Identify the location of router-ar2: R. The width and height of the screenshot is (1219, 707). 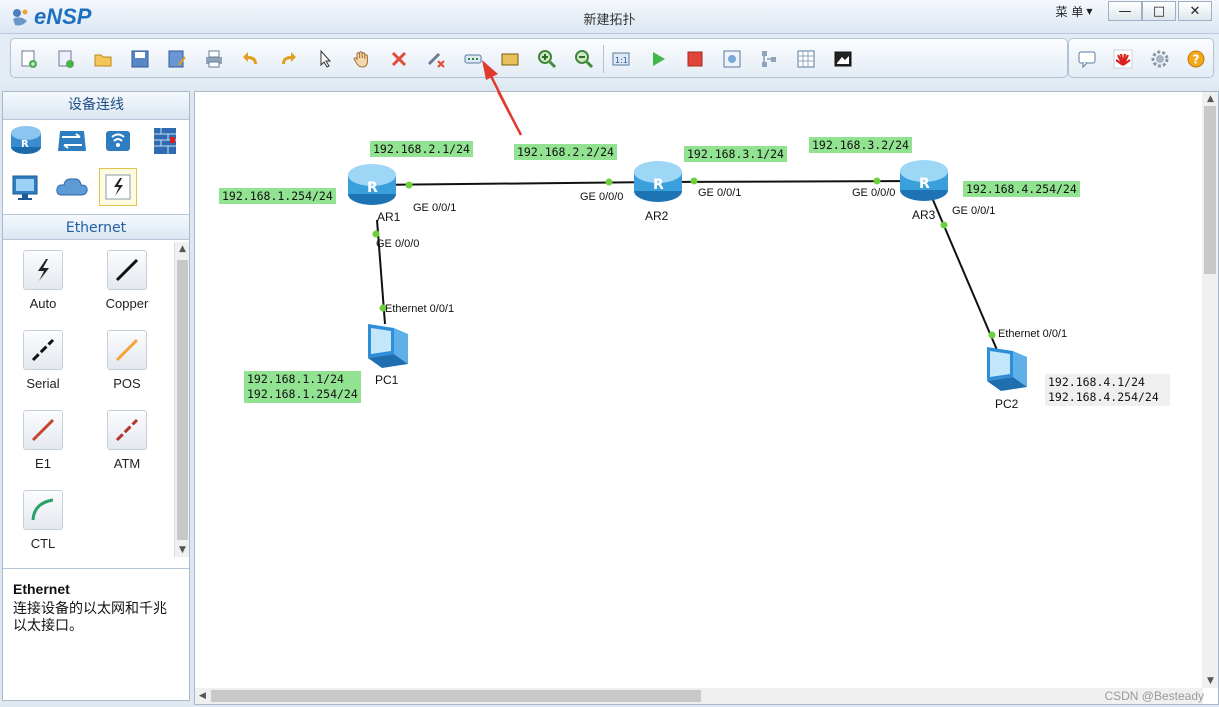
(658, 182).